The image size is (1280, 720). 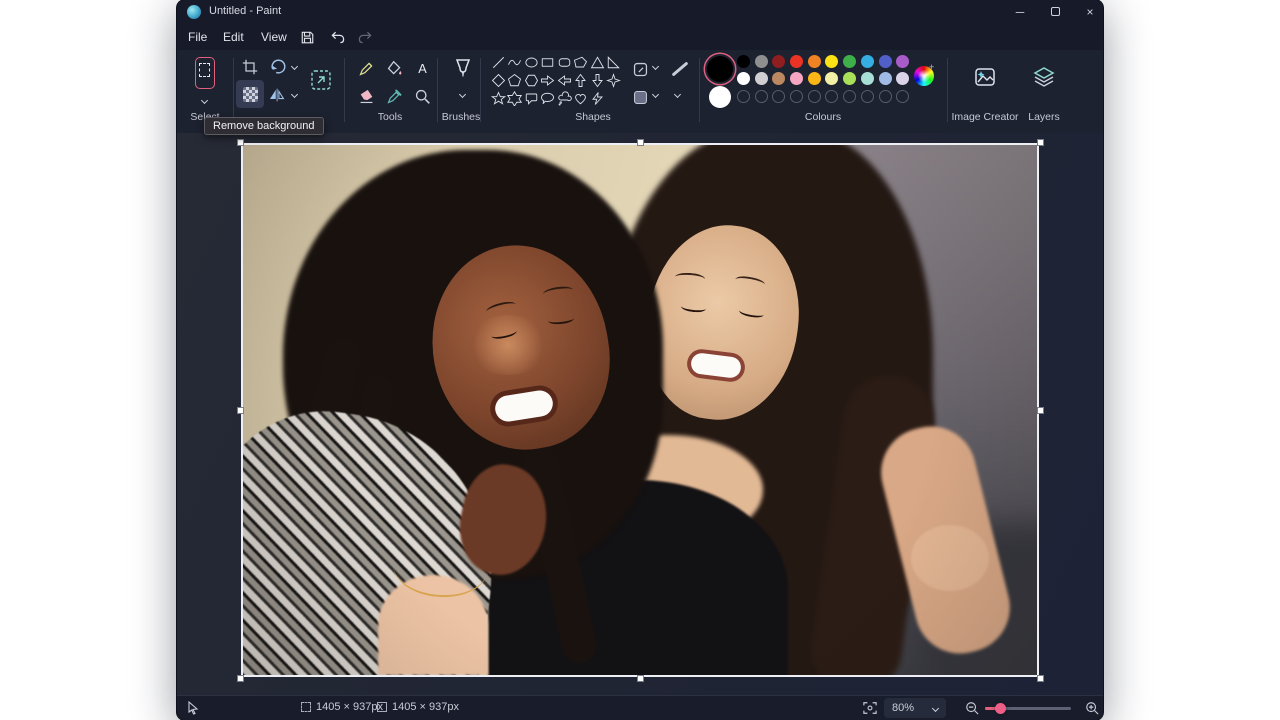 What do you see at coordinates (422, 96) in the screenshot?
I see `magnifier-tool-icon` at bounding box center [422, 96].